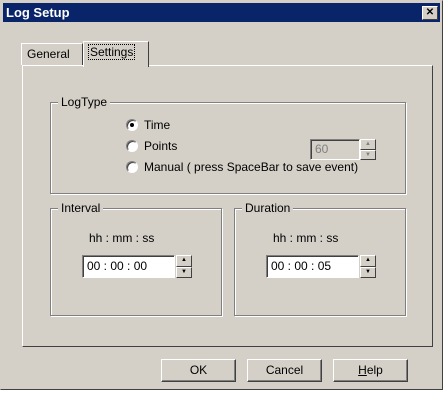  Describe the element at coordinates (430, 13) in the screenshot. I see `close-icon: ✕` at that location.